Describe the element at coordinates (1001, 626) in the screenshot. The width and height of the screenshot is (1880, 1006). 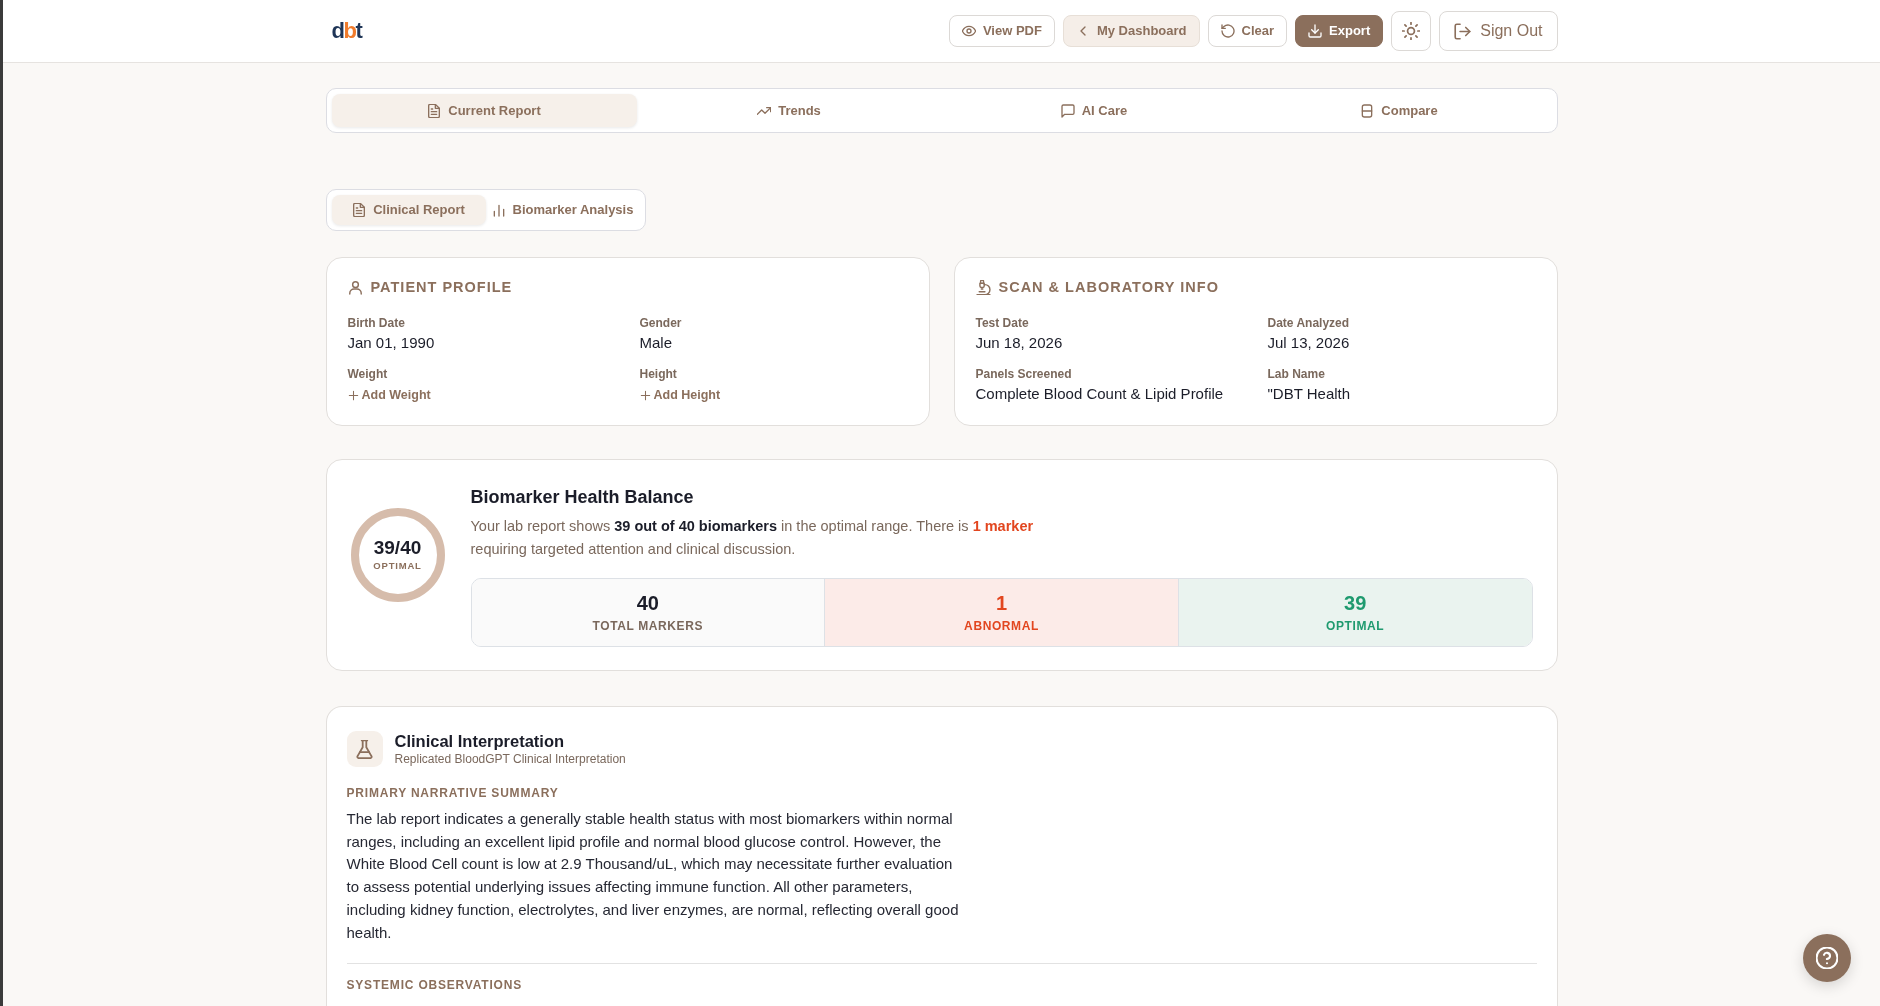
I see `stat-label: ABNORMAL` at that location.